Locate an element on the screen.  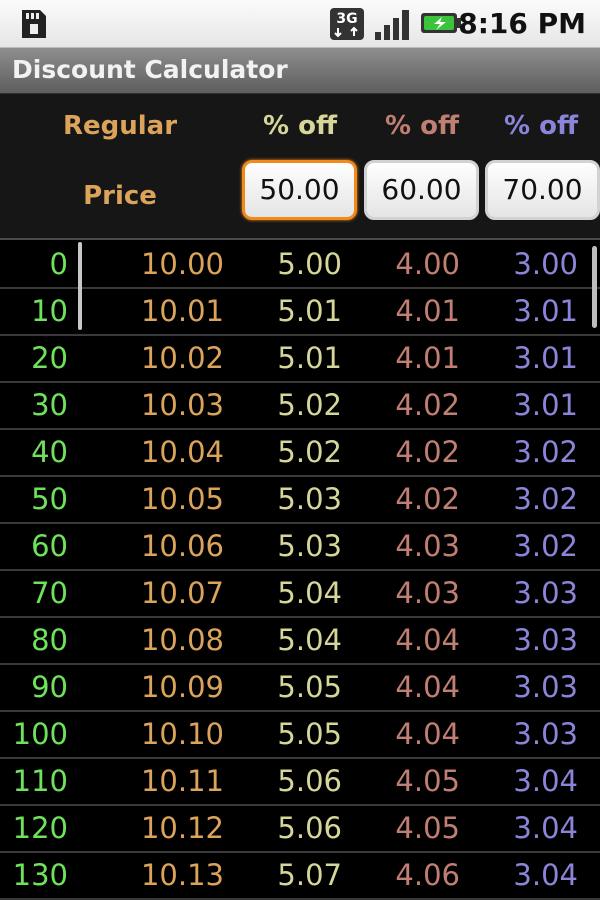
header-divider is located at coordinates (300, 239).